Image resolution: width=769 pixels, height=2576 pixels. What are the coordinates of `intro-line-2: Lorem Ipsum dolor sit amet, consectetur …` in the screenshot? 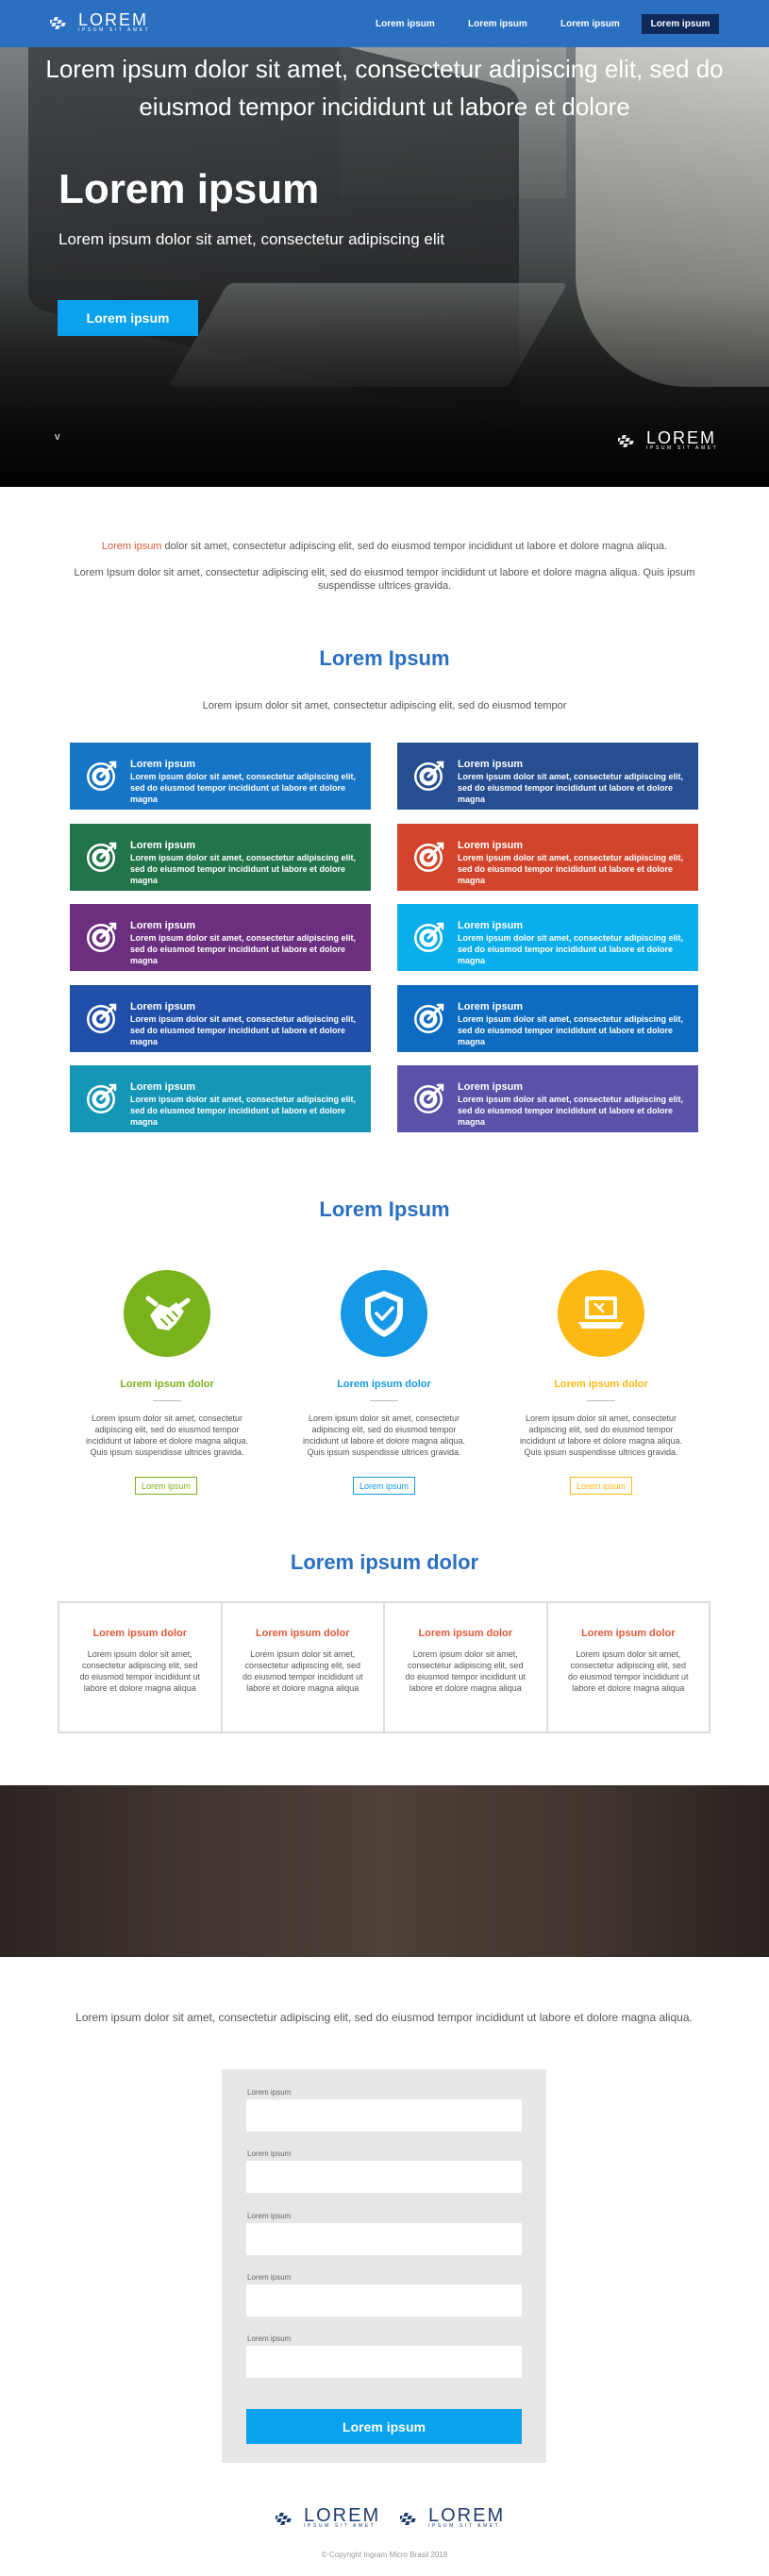 It's located at (385, 579).